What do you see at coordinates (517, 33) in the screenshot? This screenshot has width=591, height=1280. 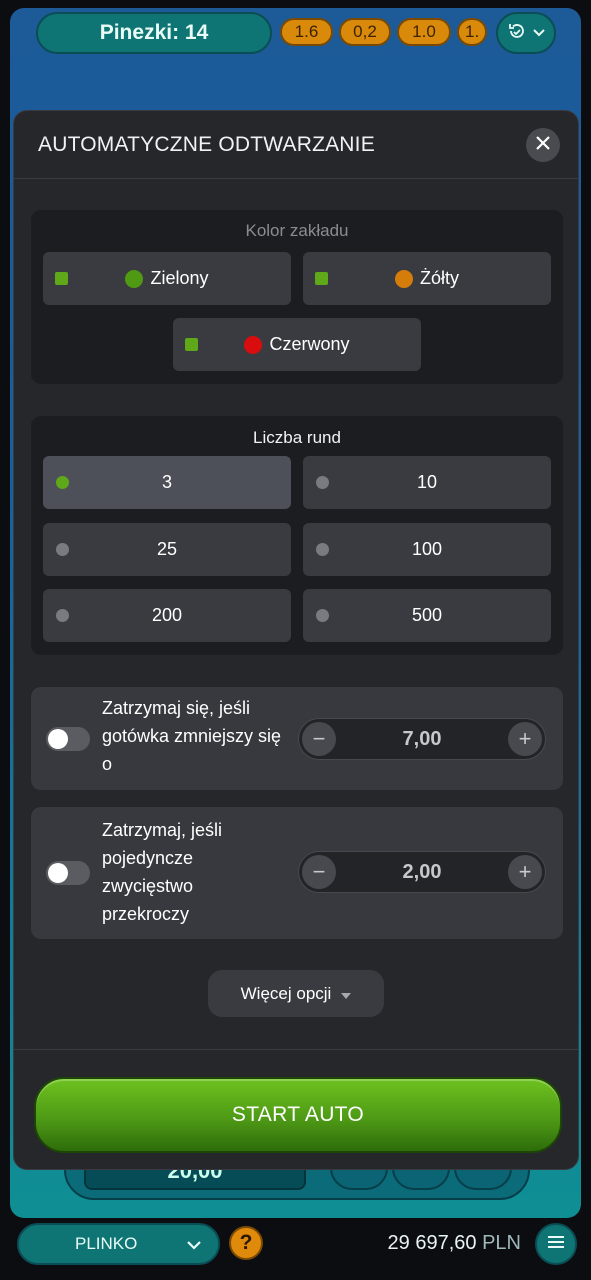 I see `history-clock-icon` at bounding box center [517, 33].